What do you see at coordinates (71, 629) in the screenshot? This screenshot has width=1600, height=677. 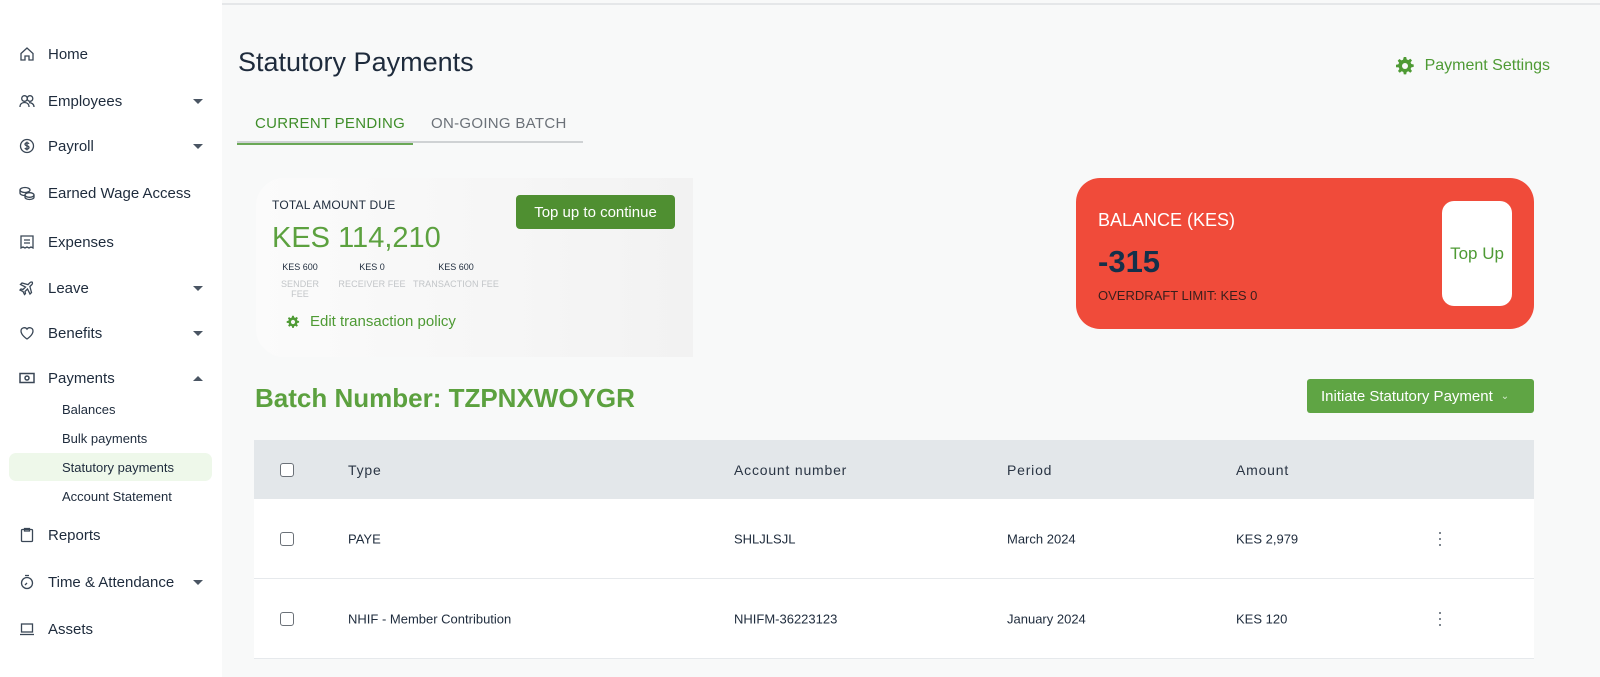 I see `sidebar-item-label: Assets` at bounding box center [71, 629].